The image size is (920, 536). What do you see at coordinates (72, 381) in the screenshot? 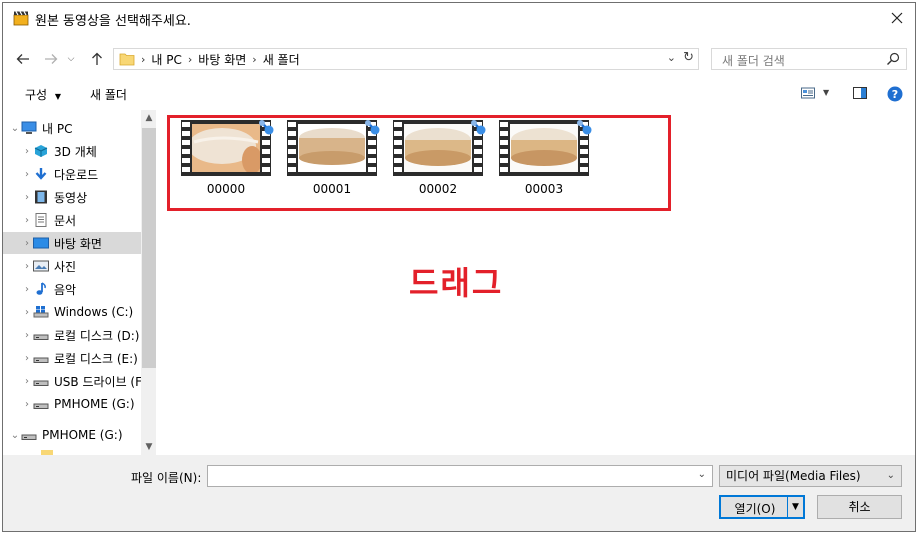
I see `sidebar-item-usb-drive-f: › USB 드라이브 (F:)` at bounding box center [72, 381].